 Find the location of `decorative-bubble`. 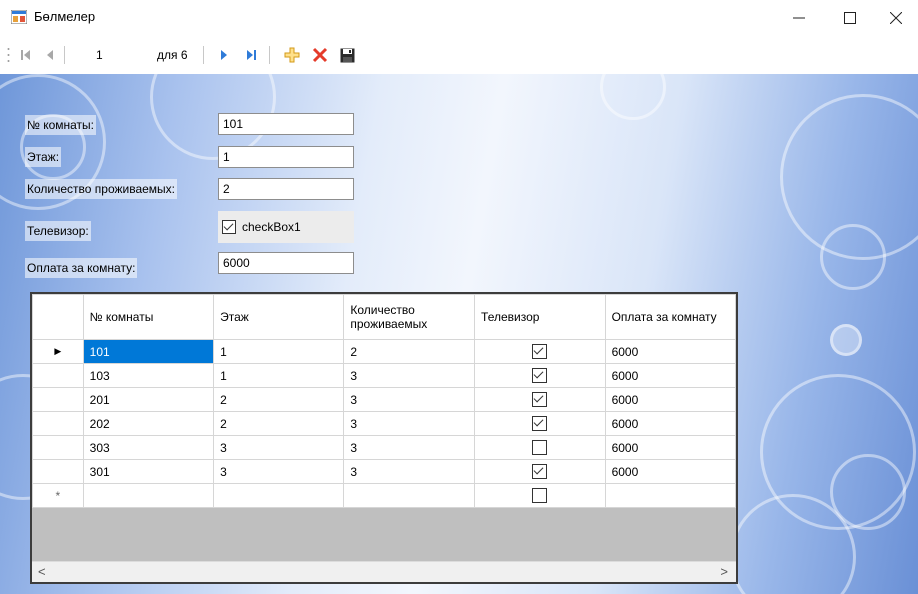

decorative-bubble is located at coordinates (846, 340).